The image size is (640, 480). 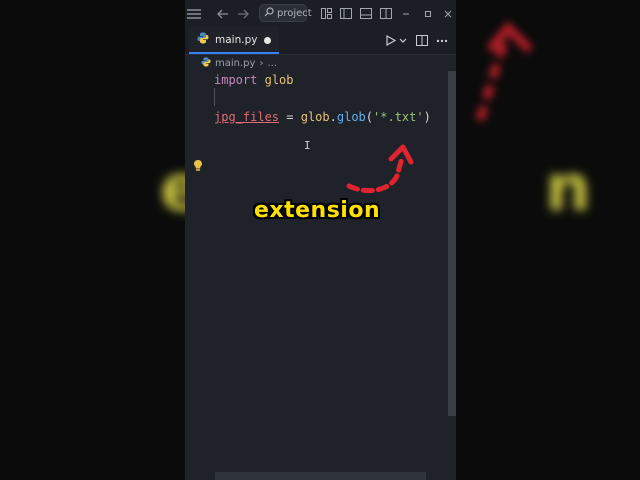 What do you see at coordinates (320, 476) in the screenshot?
I see `horizontal-scrollbar` at bounding box center [320, 476].